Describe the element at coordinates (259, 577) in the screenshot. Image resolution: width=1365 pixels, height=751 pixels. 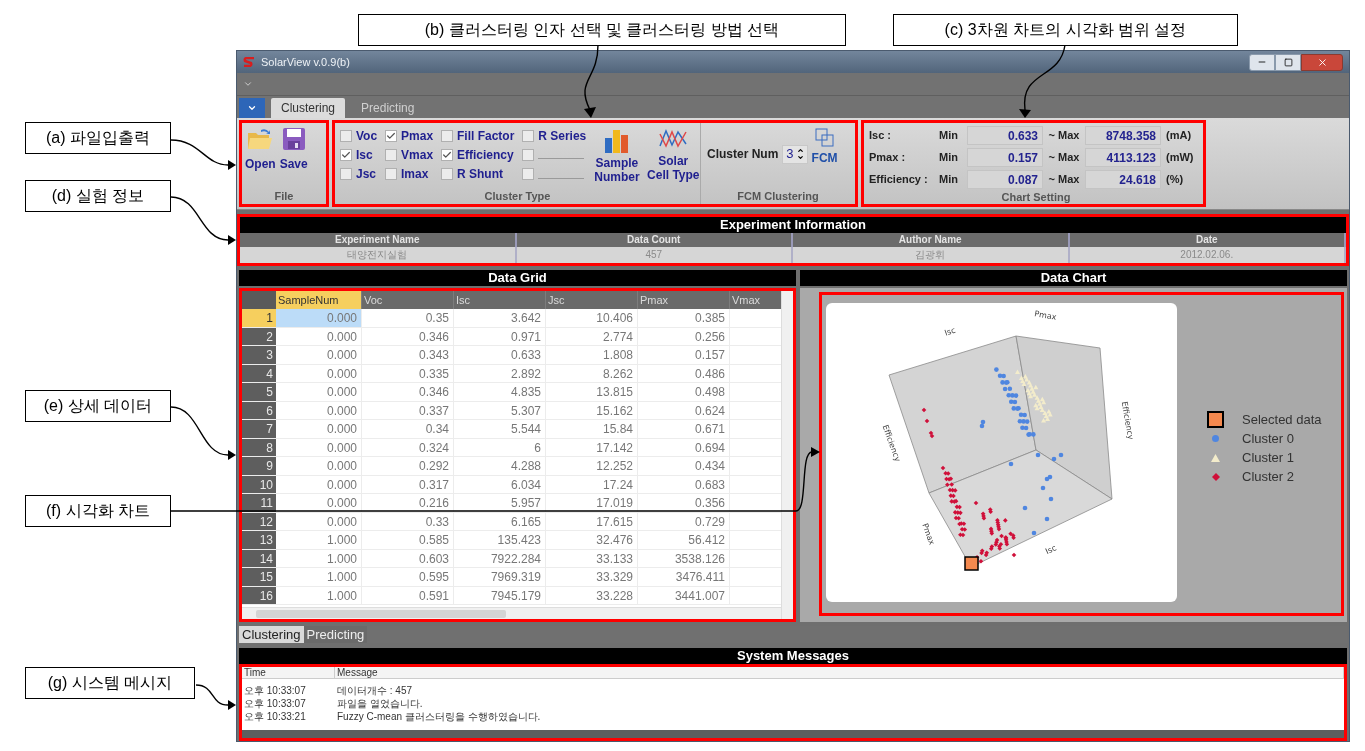
I see `row-header: 15` at that location.